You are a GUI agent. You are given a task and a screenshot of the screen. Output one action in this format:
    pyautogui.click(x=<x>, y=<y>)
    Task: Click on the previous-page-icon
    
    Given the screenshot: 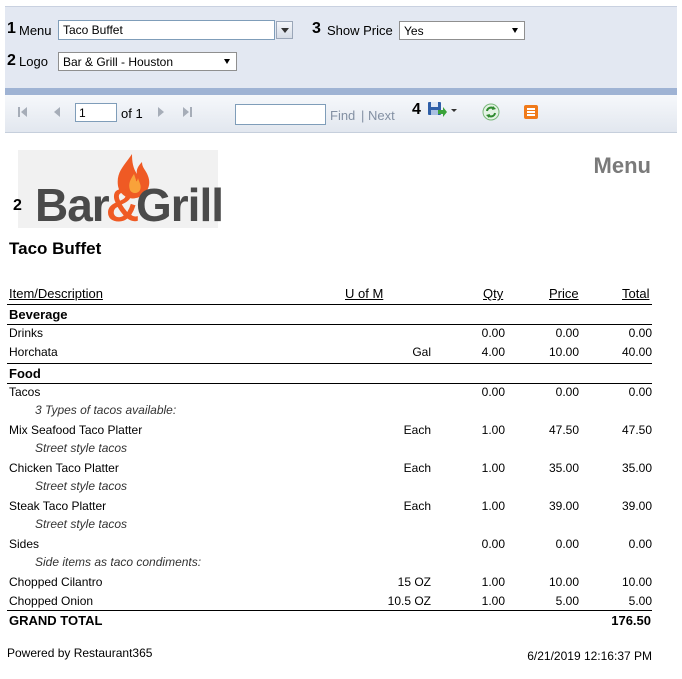 What is the action you would take?
    pyautogui.click(x=57, y=112)
    